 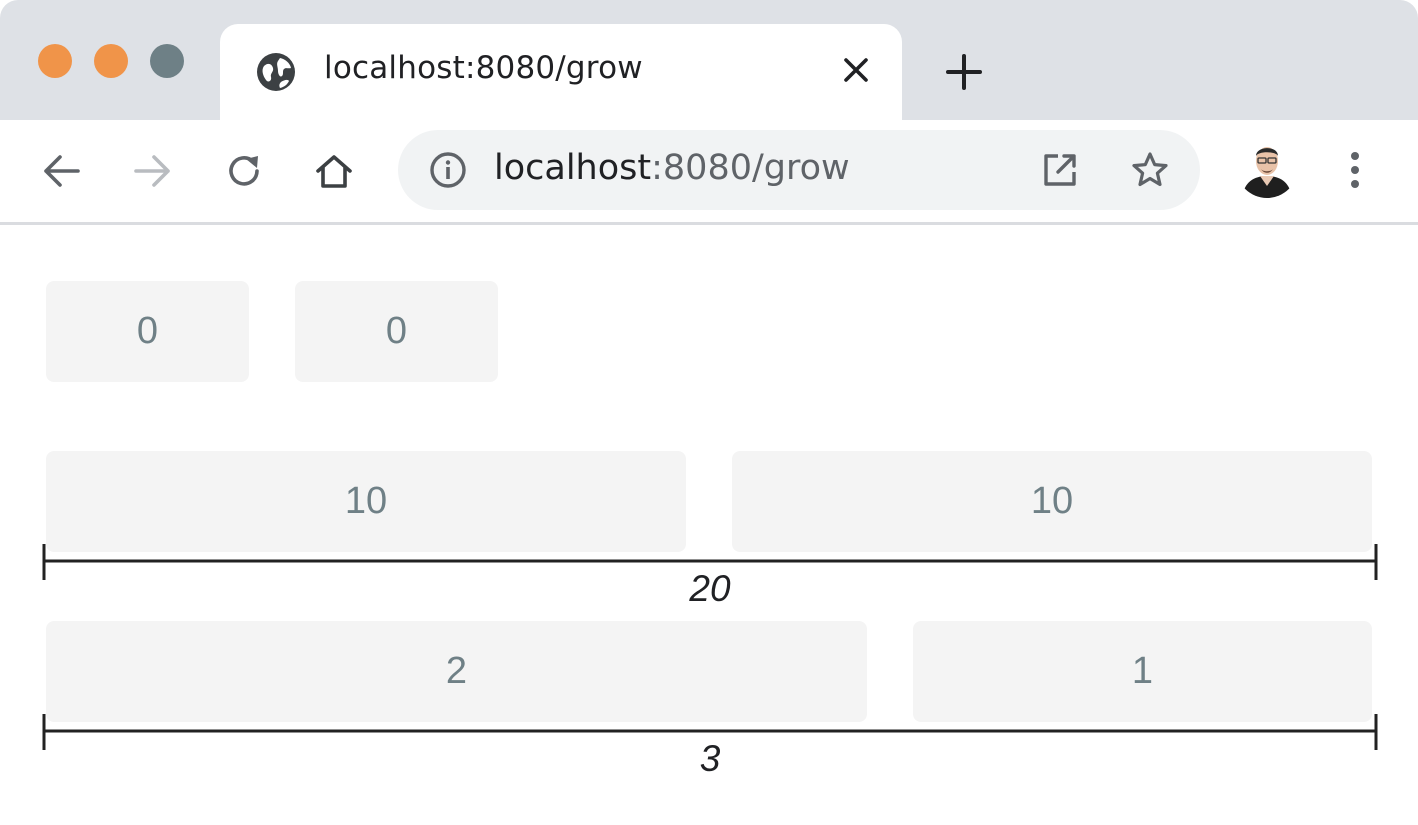 What do you see at coordinates (55, 61) in the screenshot?
I see `close-window-button` at bounding box center [55, 61].